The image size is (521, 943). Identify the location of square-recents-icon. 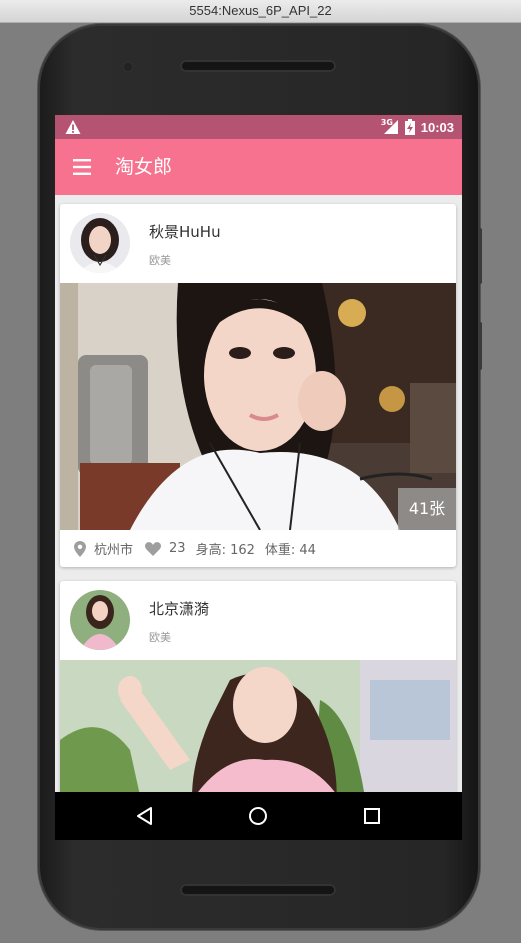
(372, 816).